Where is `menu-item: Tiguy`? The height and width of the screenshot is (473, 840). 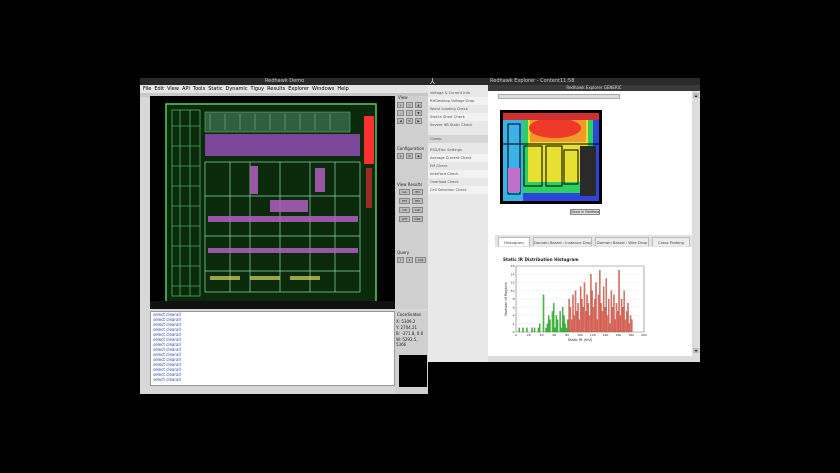 menu-item: Tiguy is located at coordinates (258, 89).